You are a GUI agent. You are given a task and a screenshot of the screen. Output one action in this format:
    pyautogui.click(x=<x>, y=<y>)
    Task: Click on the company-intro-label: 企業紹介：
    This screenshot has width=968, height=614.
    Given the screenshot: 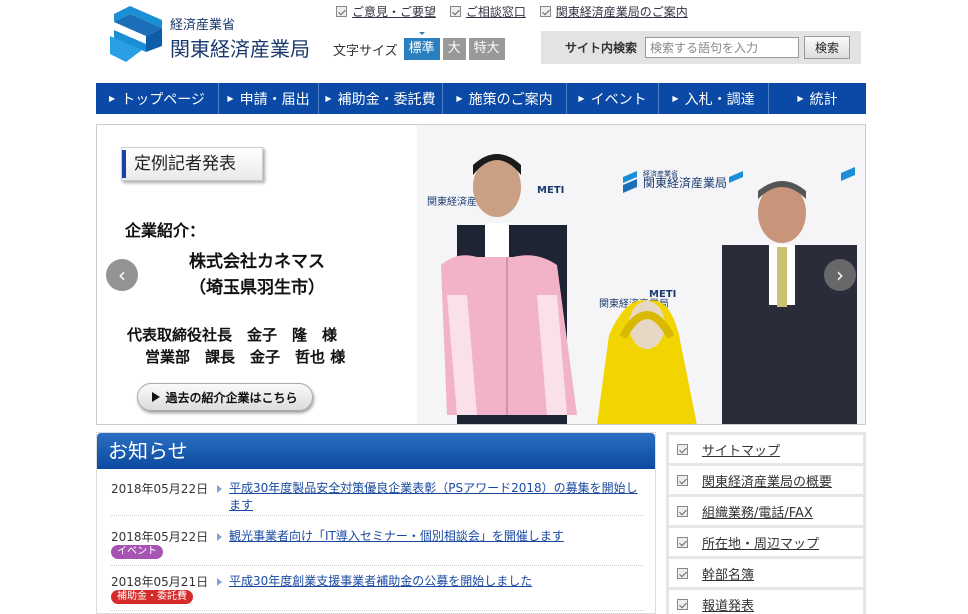 What is the action you would take?
    pyautogui.click(x=165, y=230)
    